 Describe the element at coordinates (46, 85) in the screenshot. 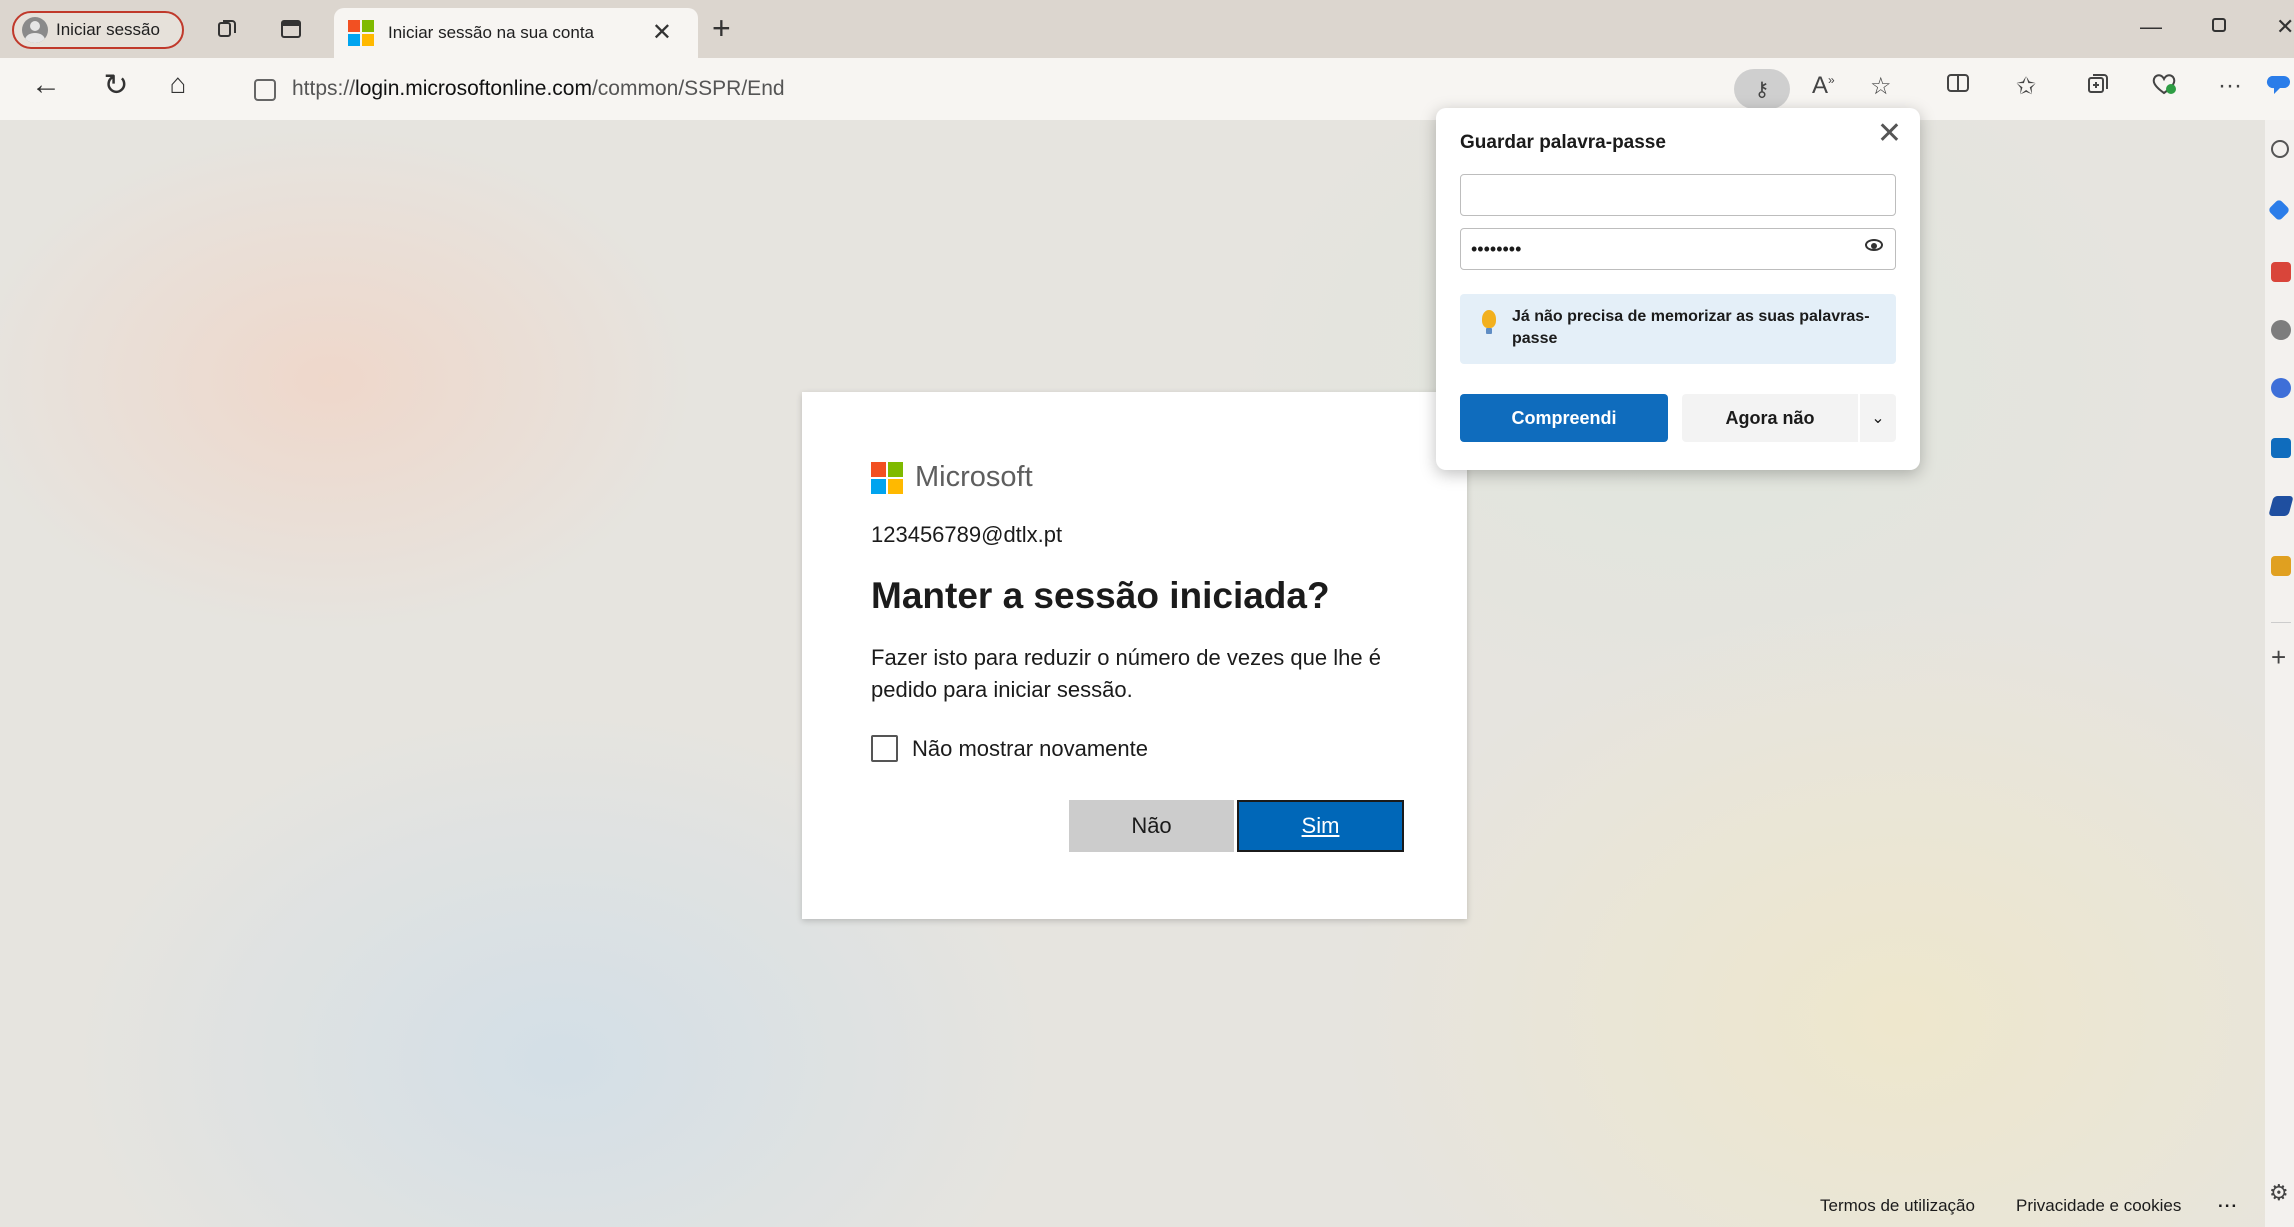

I see `back-icon: ←` at that location.